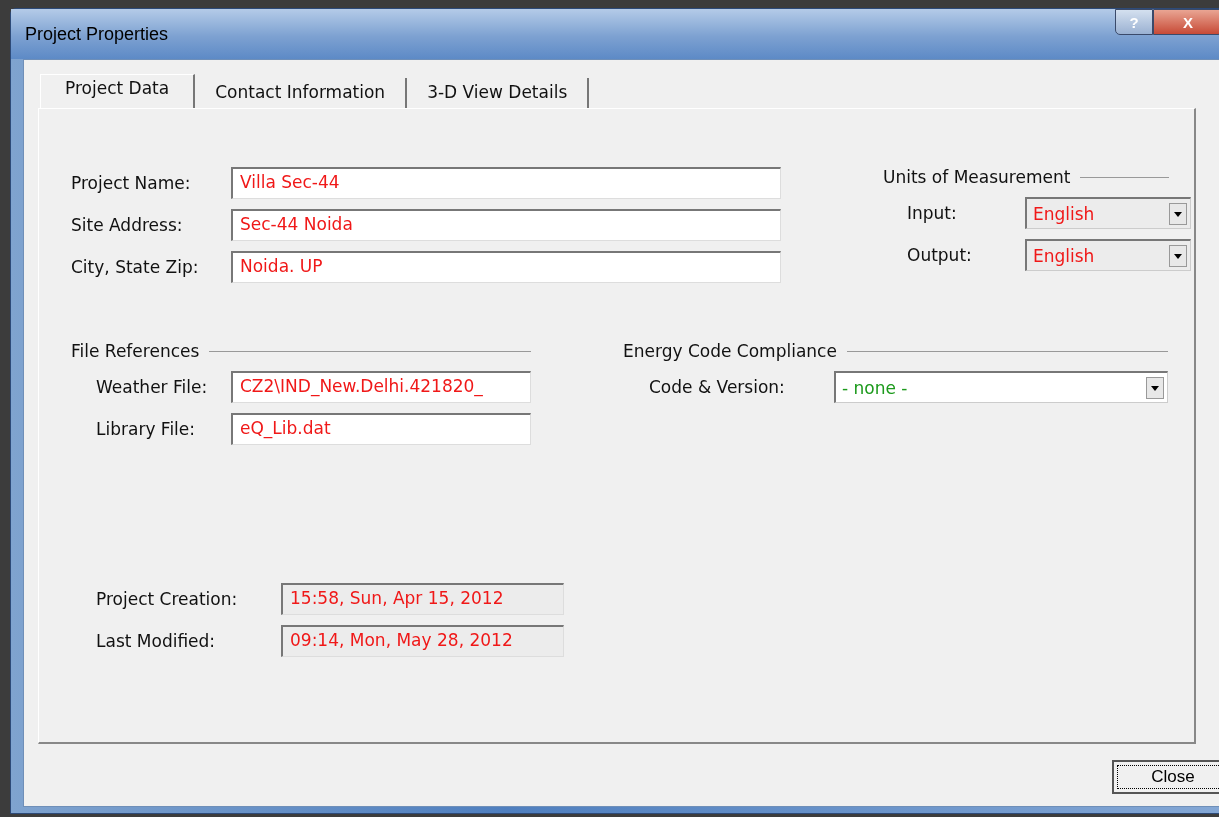  I want to click on text-field: eQ_Lib.dat, so click(381, 429).